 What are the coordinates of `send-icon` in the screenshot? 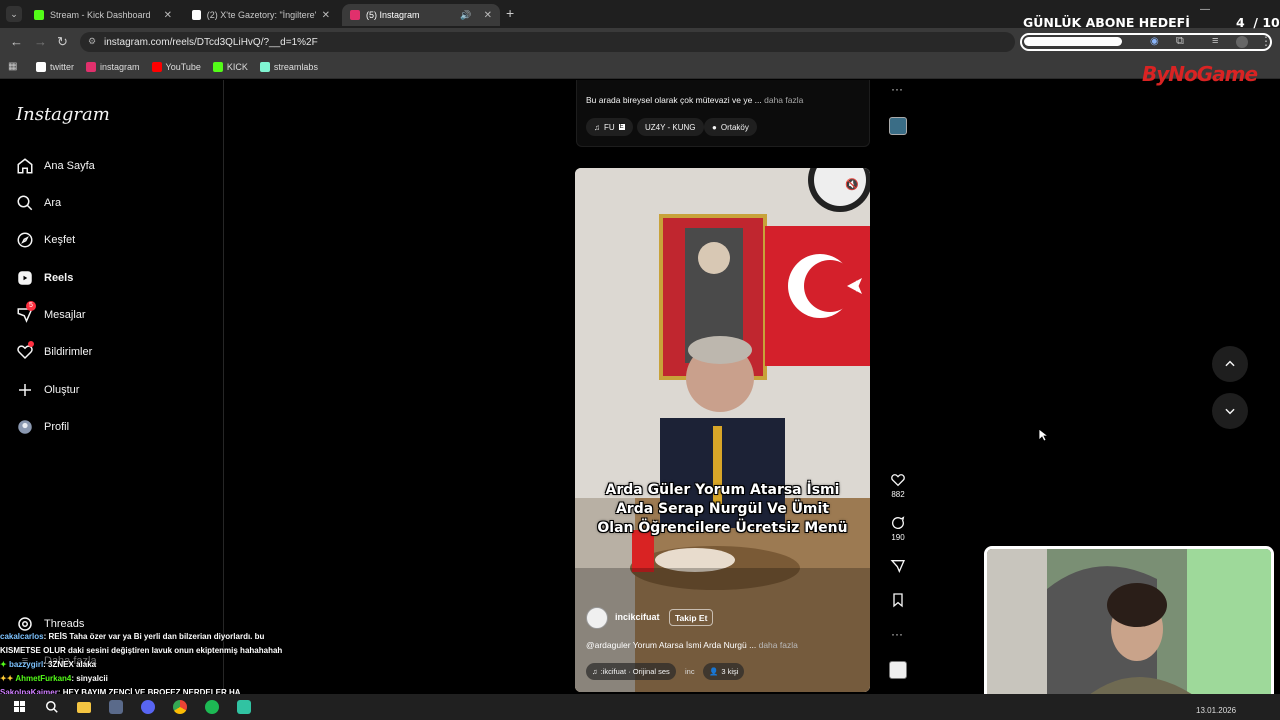 It's located at (898, 567).